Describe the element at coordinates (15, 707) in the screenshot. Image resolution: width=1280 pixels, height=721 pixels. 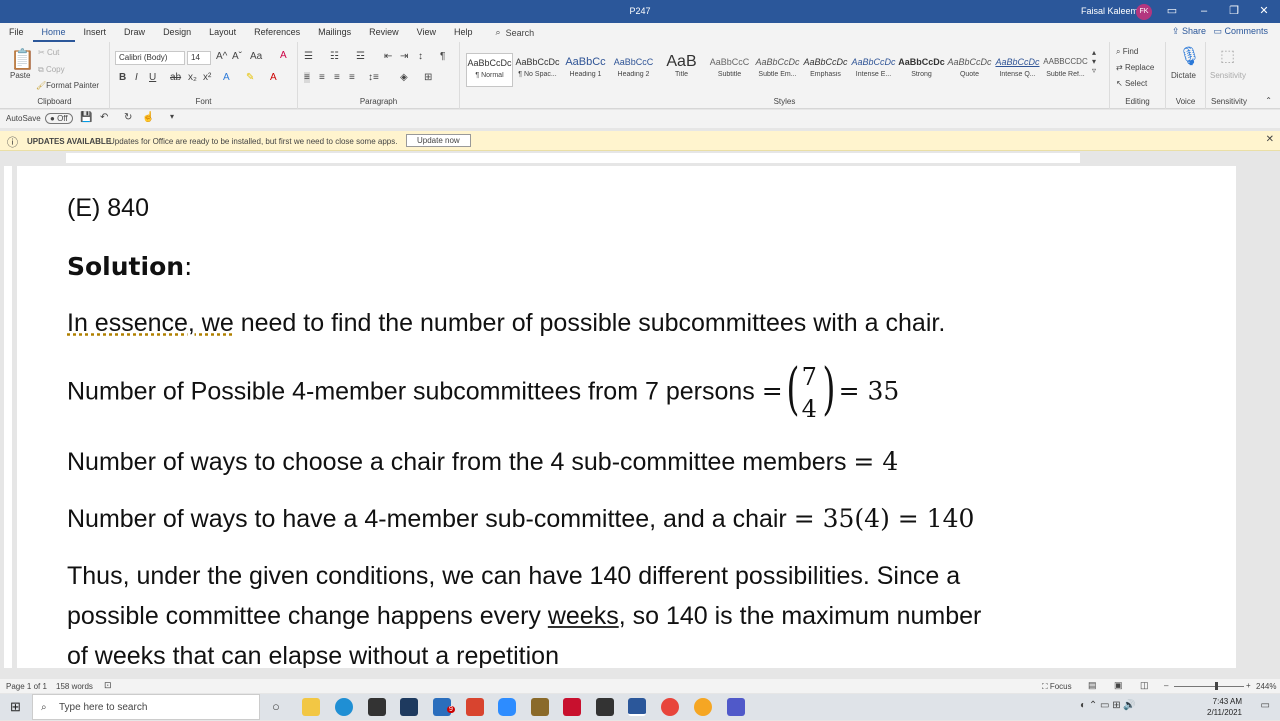
I see `windows-start-icon: ⊞` at that location.